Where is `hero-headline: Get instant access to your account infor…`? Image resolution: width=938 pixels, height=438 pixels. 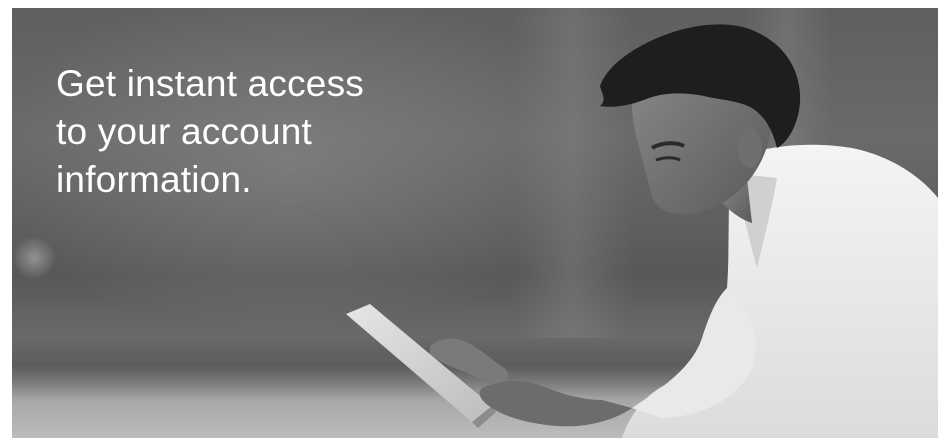 hero-headline: Get instant access to your account infor… is located at coordinates (210, 132).